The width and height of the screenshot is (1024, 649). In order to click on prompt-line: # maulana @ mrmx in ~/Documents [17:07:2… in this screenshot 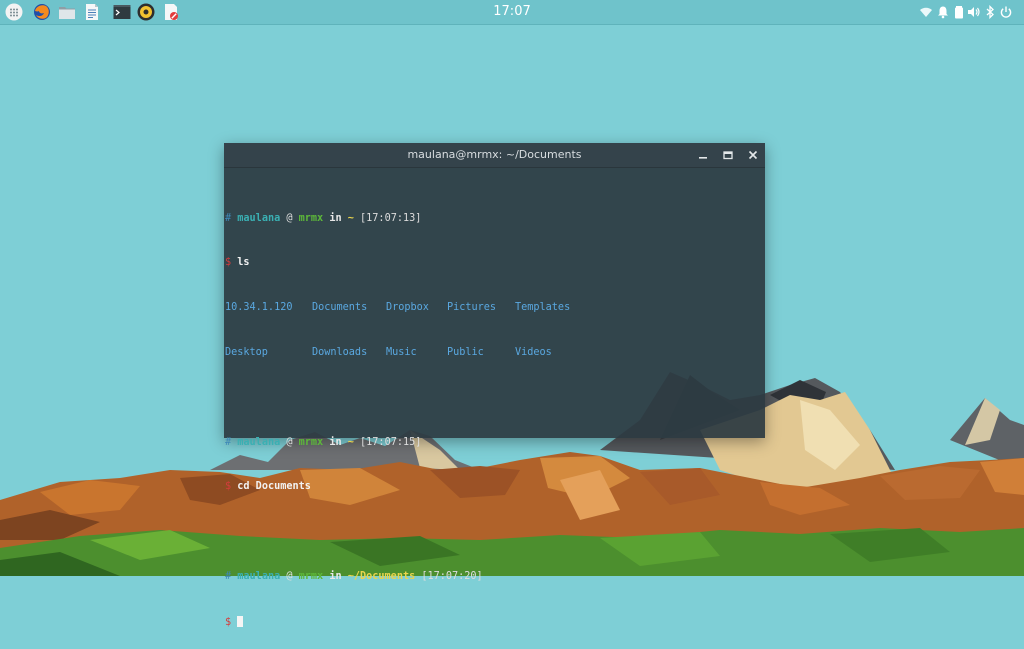, I will do `click(492, 576)`.